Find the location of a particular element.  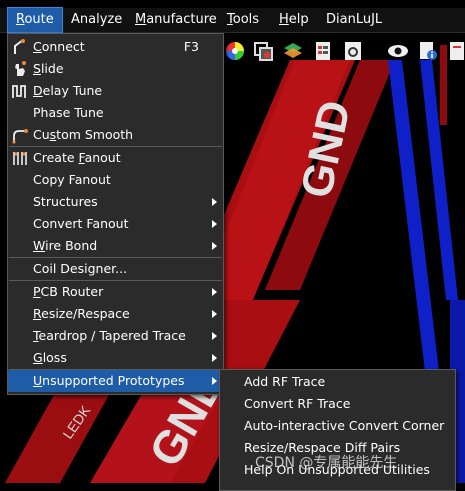

menu-item-unsupported-prototypes: Unsupported Prototypes is located at coordinates (115, 381).